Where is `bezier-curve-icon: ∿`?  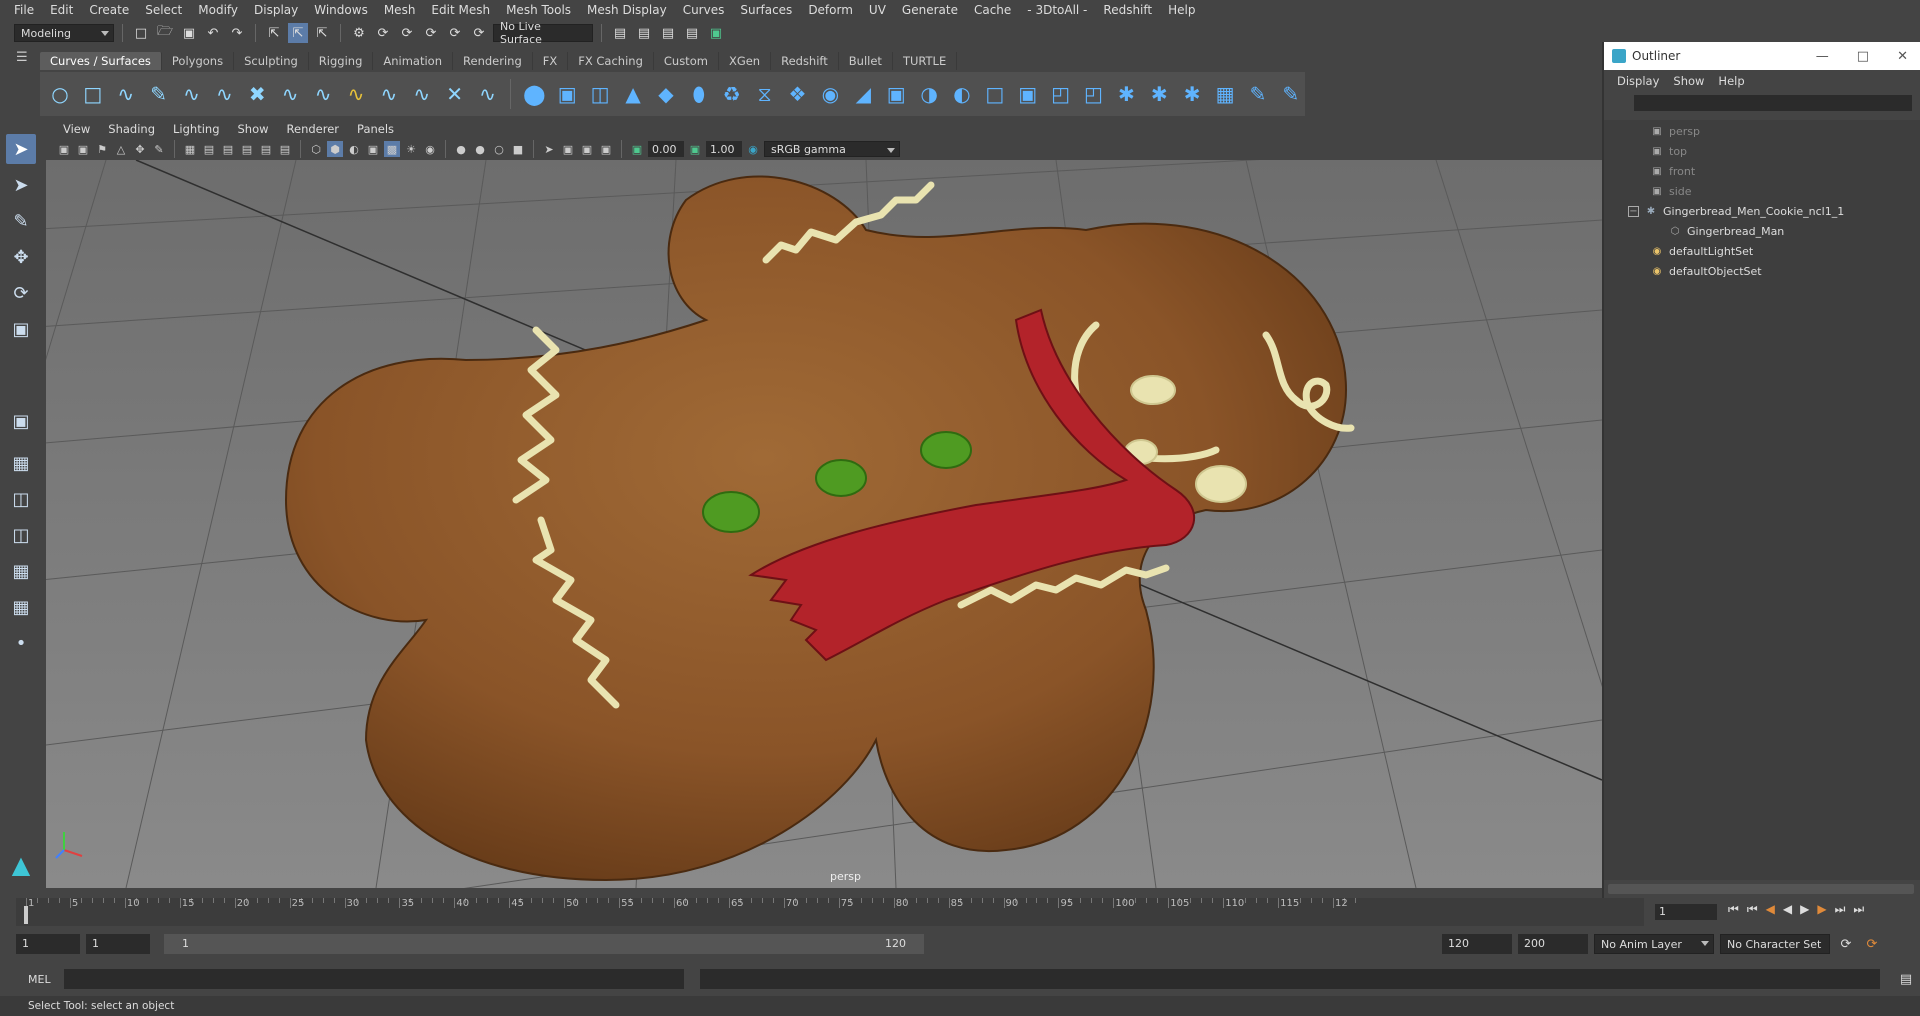
bezier-curve-icon: ∿ is located at coordinates (224, 94).